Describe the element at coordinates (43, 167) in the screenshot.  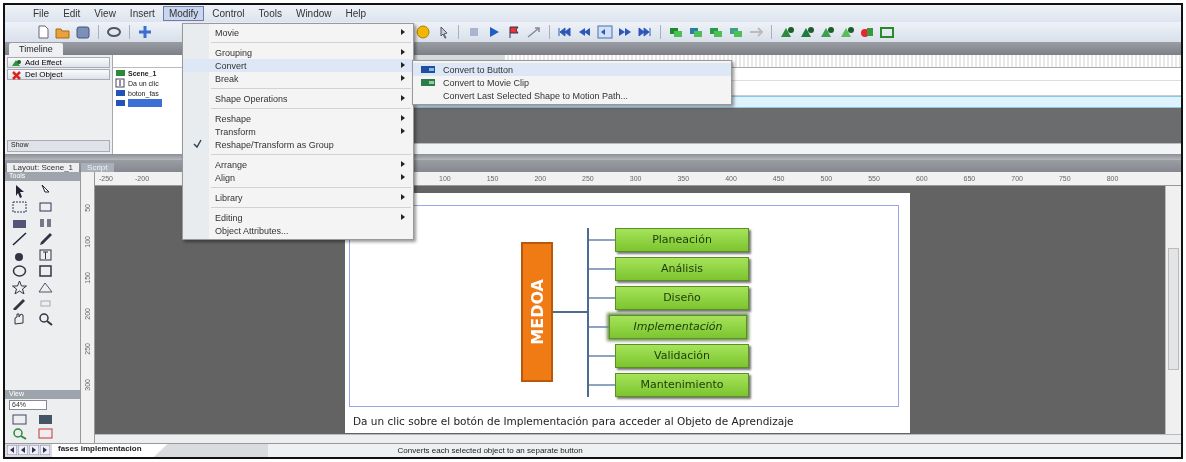
I see `panel-tab: Layout: Scene_1` at that location.